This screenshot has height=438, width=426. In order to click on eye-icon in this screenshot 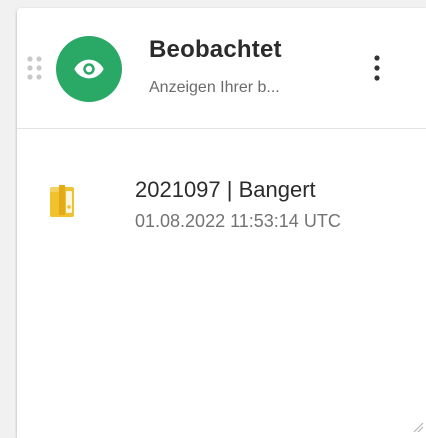, I will do `click(89, 69)`.